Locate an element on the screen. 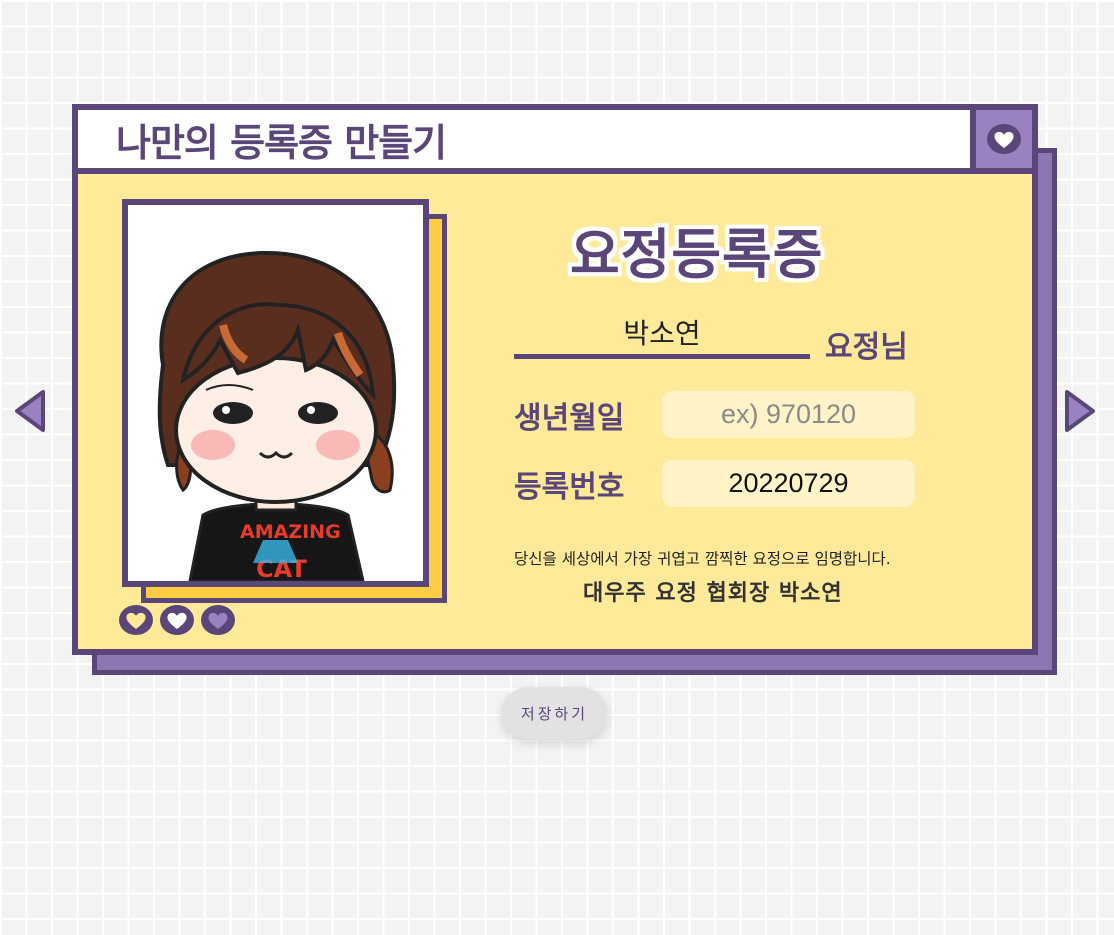 Image resolution: width=1114 pixels, height=935 pixels. hearts-row is located at coordinates (177, 620).